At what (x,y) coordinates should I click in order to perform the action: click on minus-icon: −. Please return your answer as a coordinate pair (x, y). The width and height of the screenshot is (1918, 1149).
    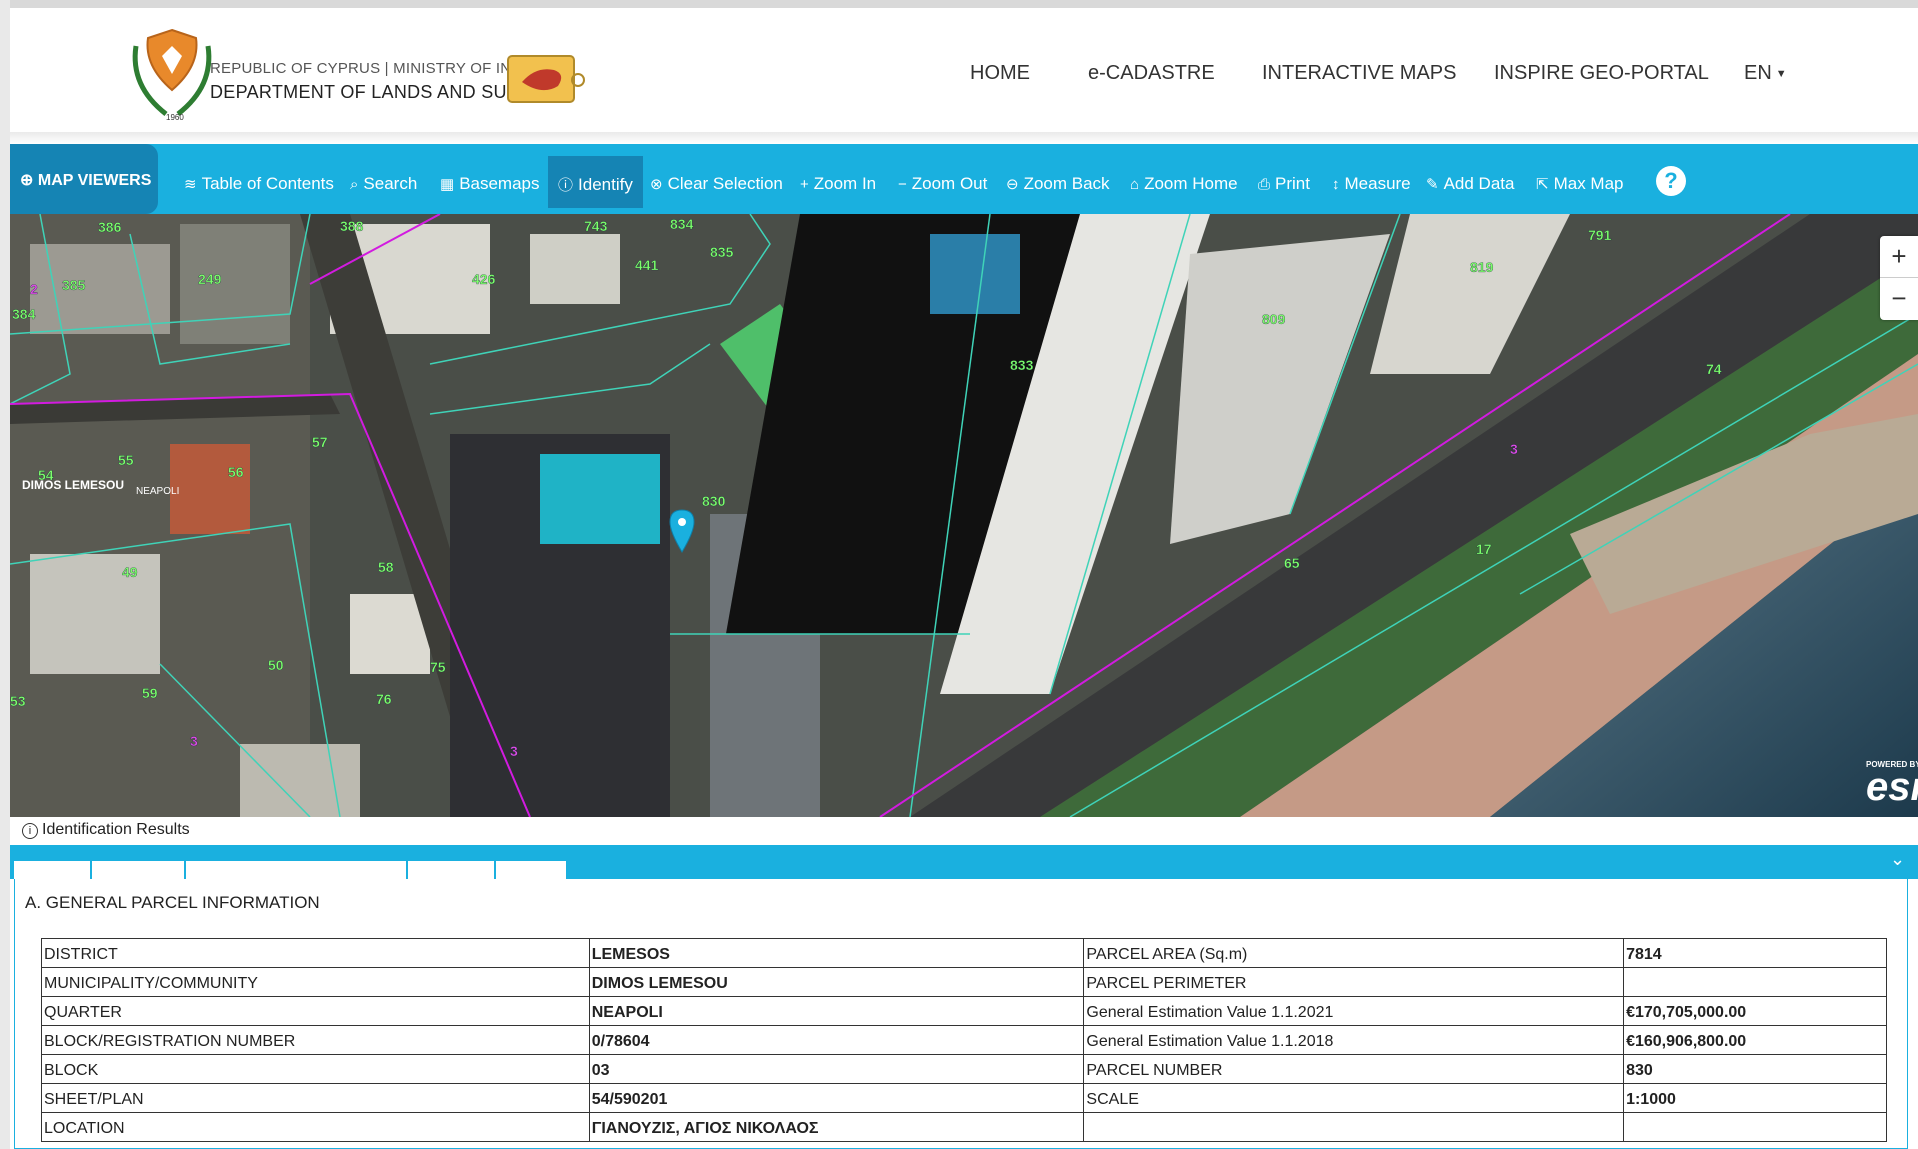
    Looking at the image, I should click on (902, 184).